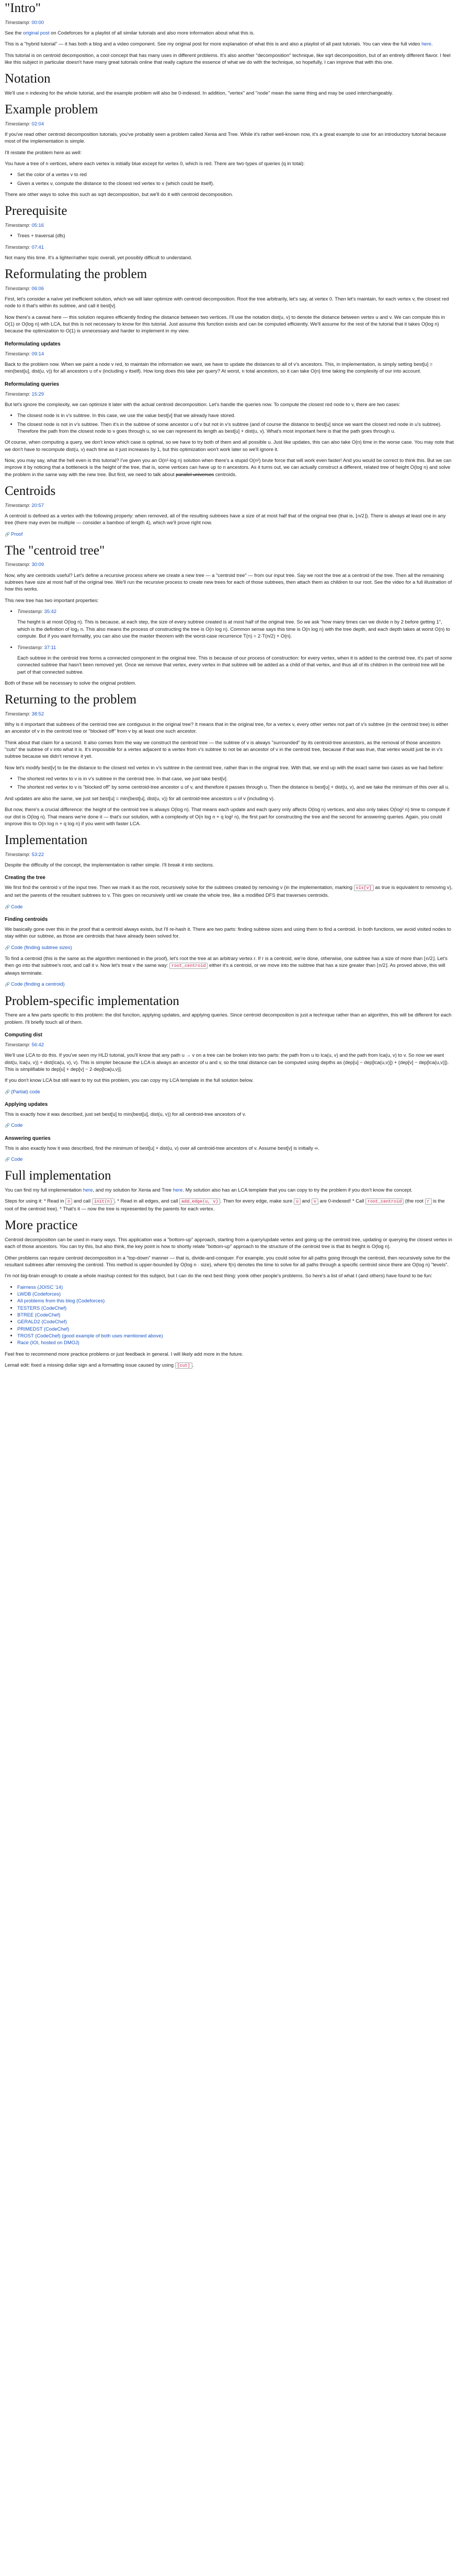 This screenshot has height=2576, width=459. What do you see at coordinates (229, 1092) in the screenshot?
I see `code-spoiler-partial: (Partial) code` at bounding box center [229, 1092].